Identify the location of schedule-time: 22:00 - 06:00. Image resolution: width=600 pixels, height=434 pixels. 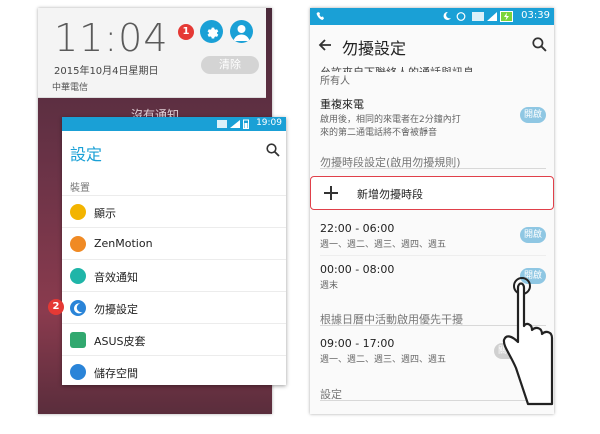
(357, 228).